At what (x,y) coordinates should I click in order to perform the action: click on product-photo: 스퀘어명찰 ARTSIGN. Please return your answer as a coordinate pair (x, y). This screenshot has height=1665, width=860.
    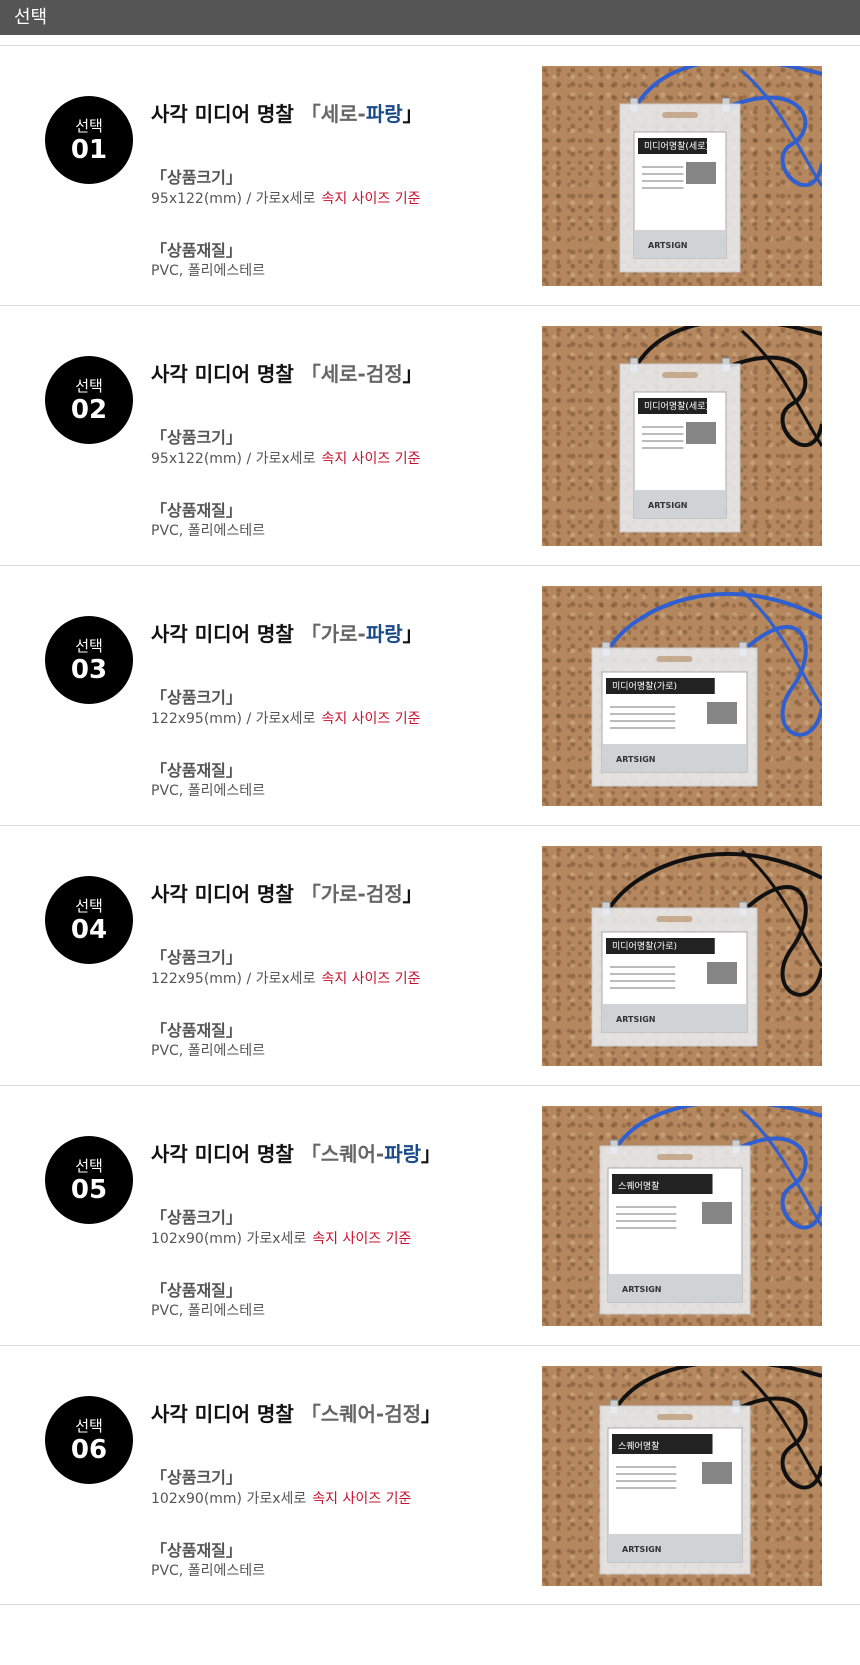
    Looking at the image, I should click on (682, 1216).